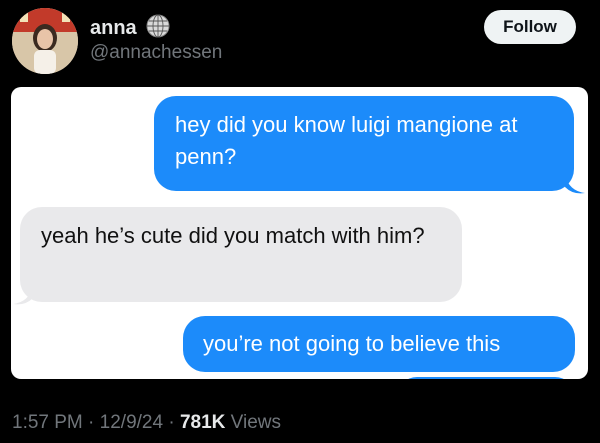  I want to click on globe-icon, so click(158, 28).